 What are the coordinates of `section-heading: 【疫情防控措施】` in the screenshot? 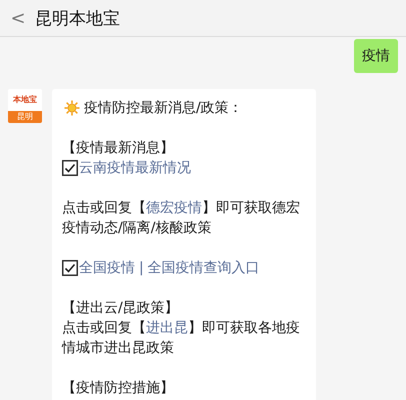 It's located at (118, 388).